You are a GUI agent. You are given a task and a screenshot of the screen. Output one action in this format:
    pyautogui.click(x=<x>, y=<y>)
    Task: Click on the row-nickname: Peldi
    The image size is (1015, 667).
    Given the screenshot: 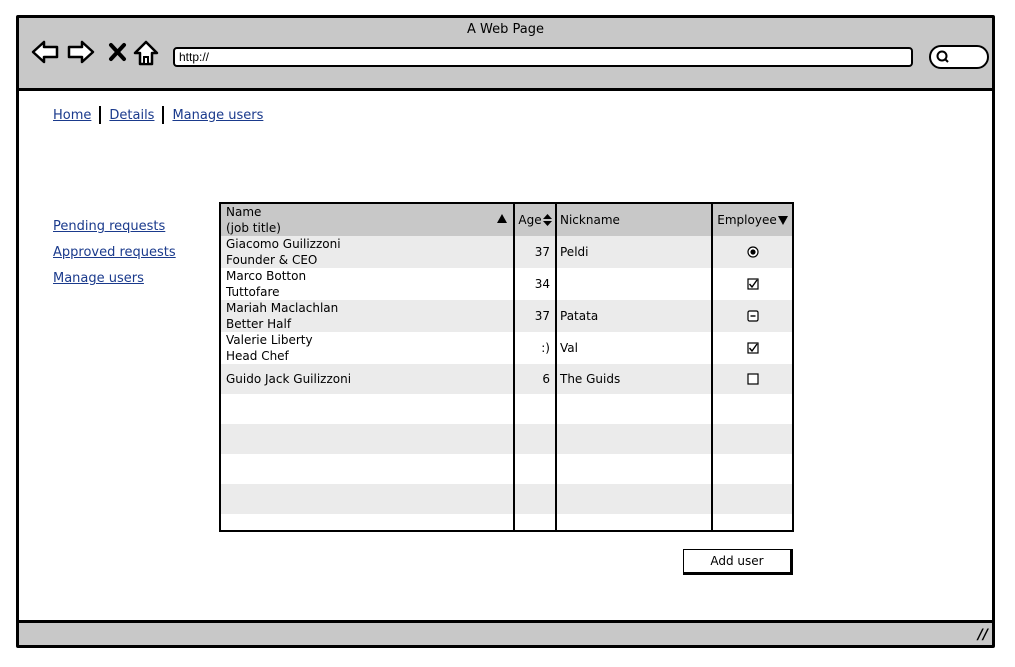 What is the action you would take?
    pyautogui.click(x=574, y=252)
    